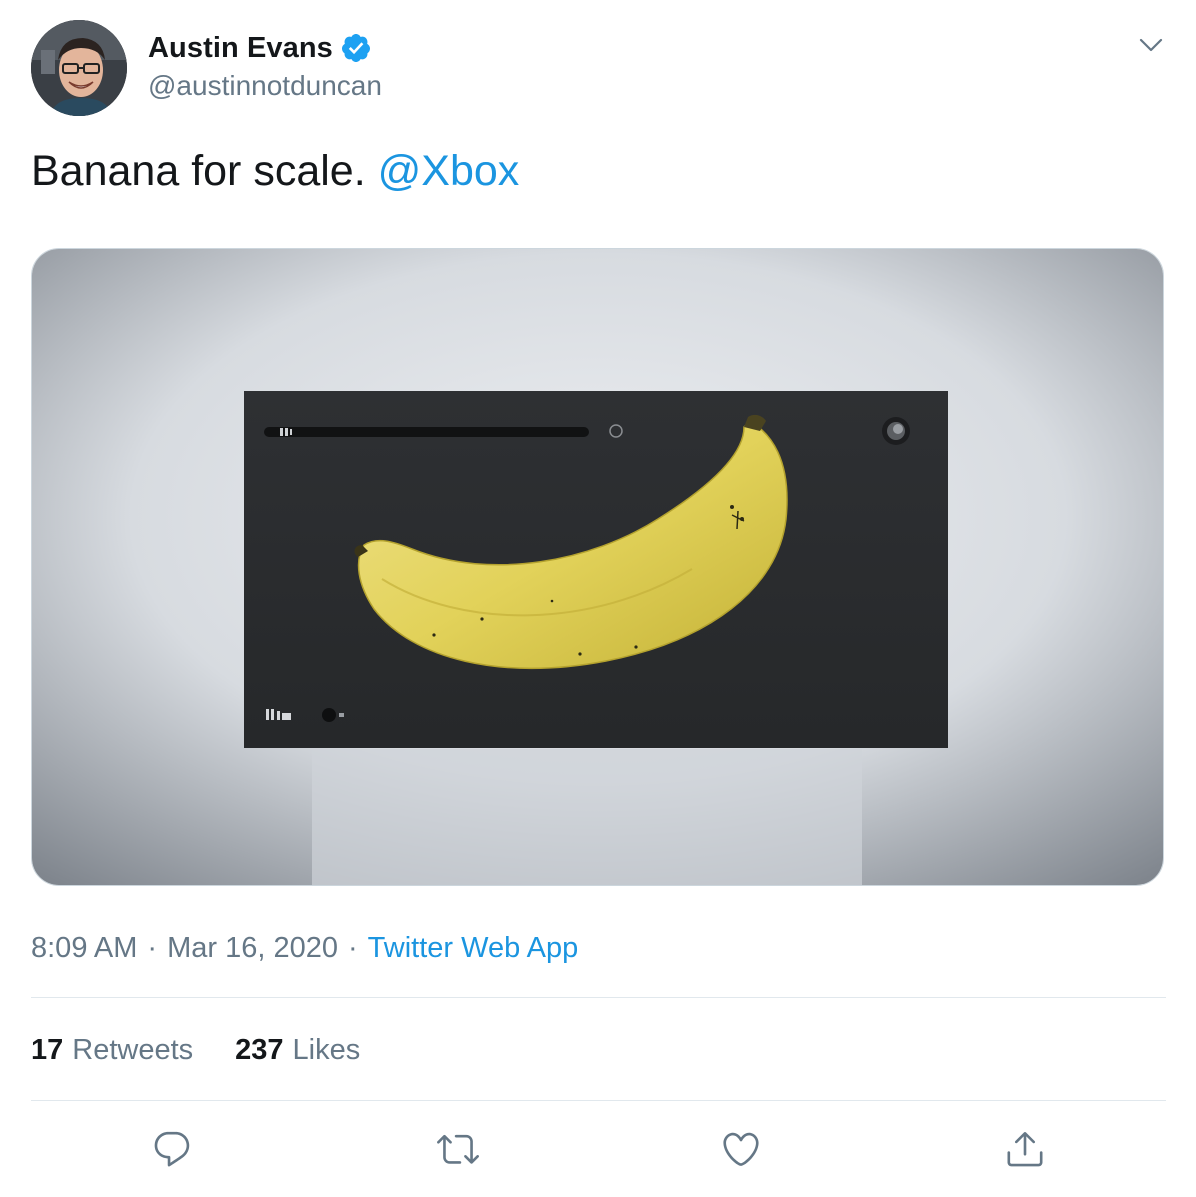 This screenshot has width=1196, height=1197. Describe the element at coordinates (598, 997) in the screenshot. I see `divider` at that location.